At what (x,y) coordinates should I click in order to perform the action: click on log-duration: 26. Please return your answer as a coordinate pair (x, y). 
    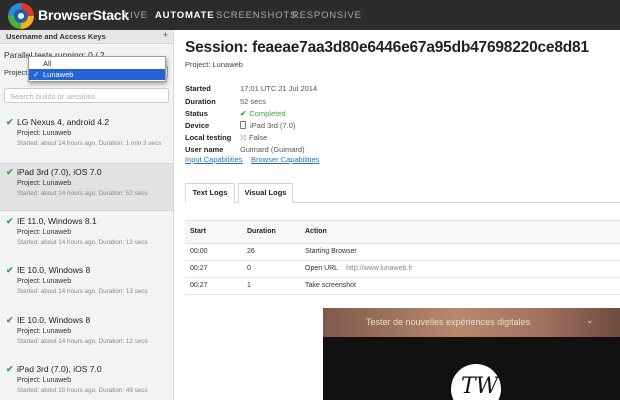
    Looking at the image, I should click on (251, 251).